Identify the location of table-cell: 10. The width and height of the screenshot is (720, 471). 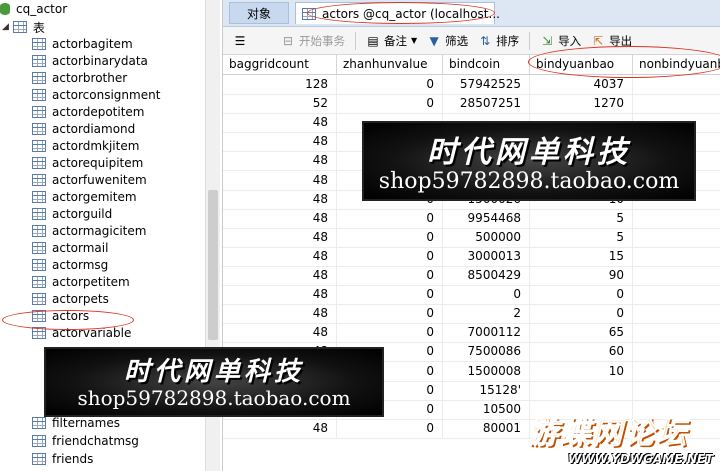
(581, 371).